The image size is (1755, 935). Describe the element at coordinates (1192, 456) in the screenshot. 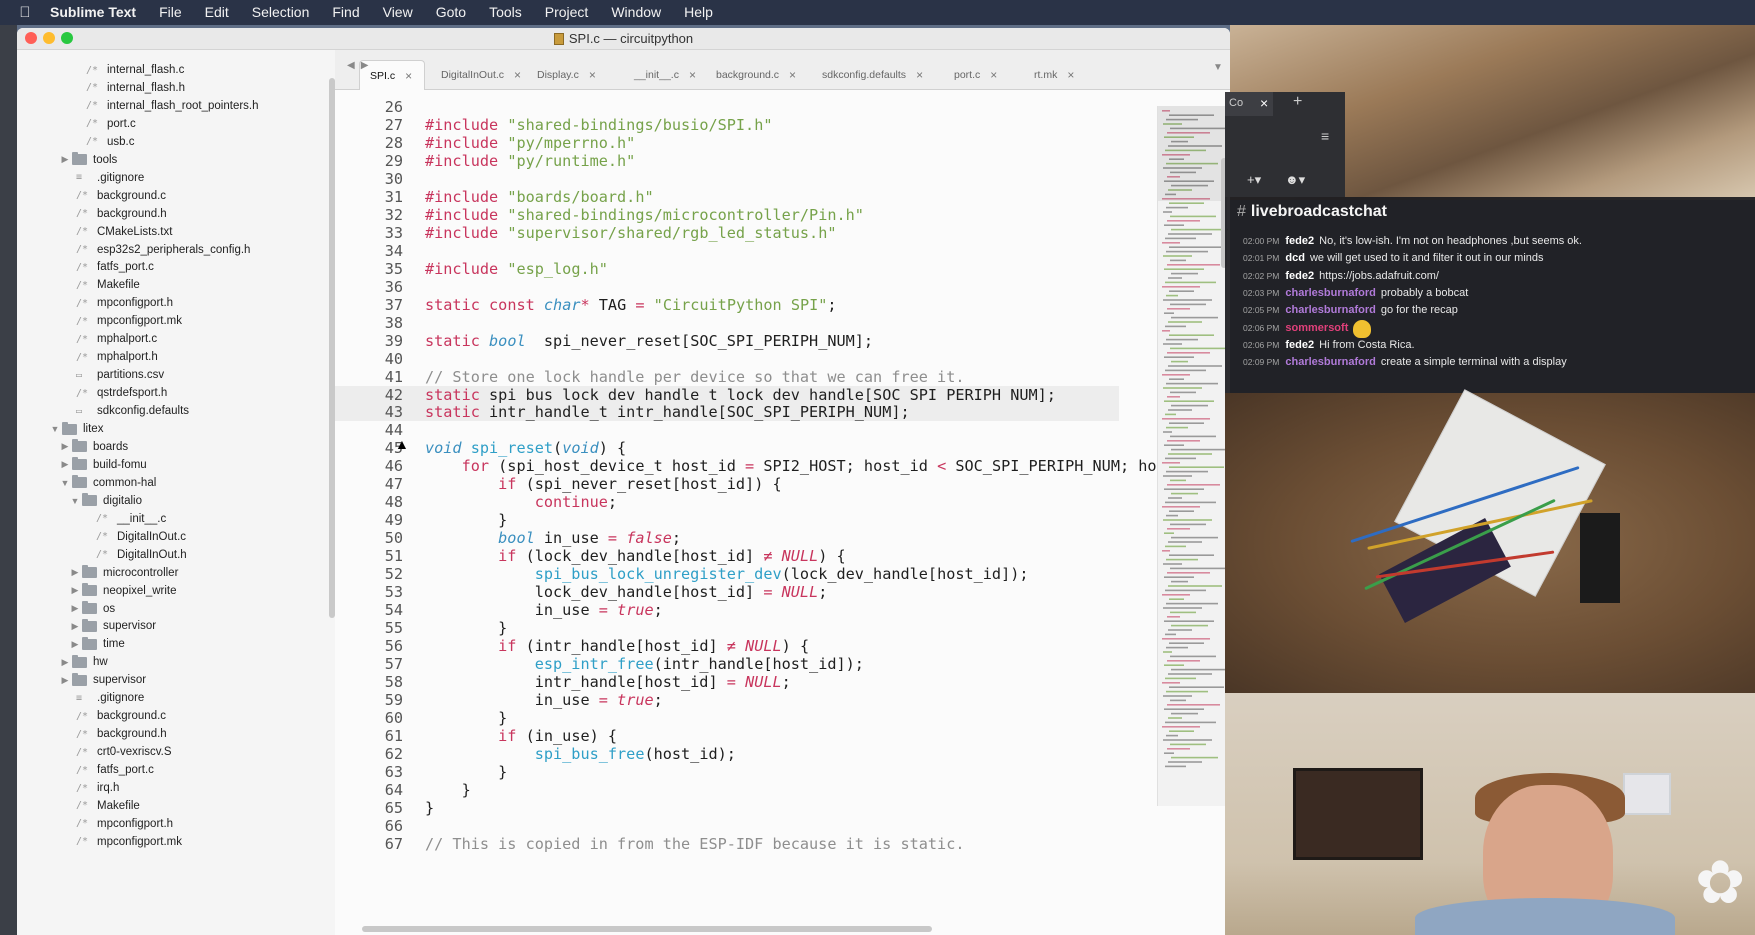

I see `minimap` at that location.